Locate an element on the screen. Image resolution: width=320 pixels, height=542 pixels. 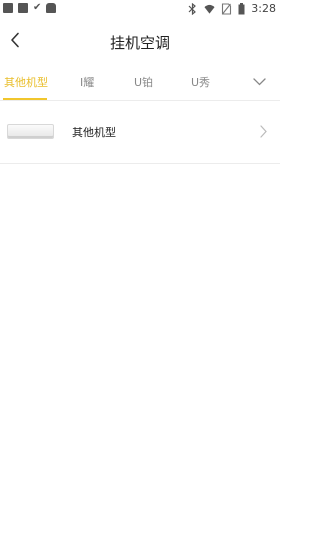
page-title: 挂机空调 is located at coordinates (139, 43).